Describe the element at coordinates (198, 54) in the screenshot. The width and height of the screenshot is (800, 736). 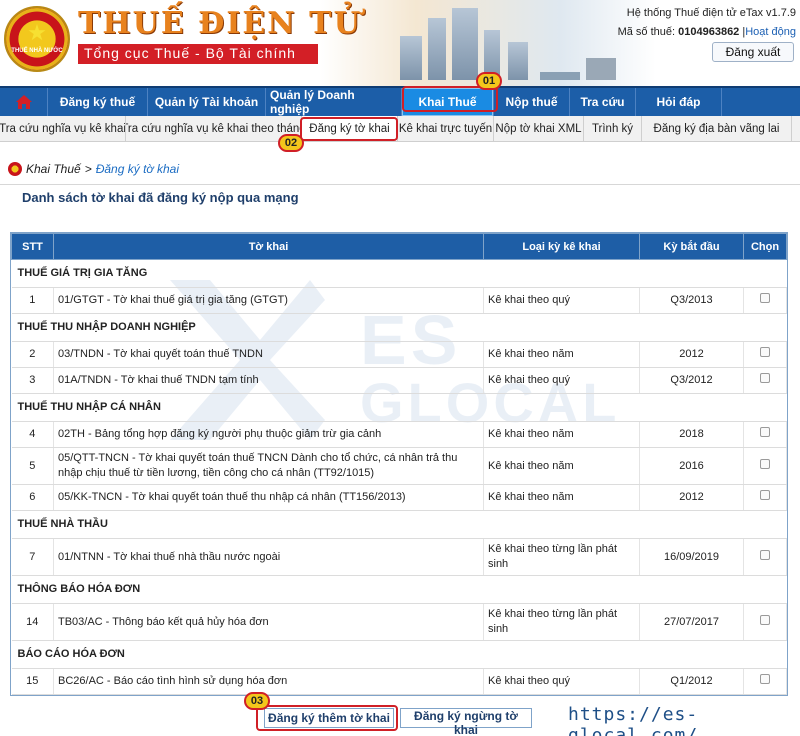
I see `brand-subtitle: Tổng cục Thuế - Bộ Tài chính` at that location.